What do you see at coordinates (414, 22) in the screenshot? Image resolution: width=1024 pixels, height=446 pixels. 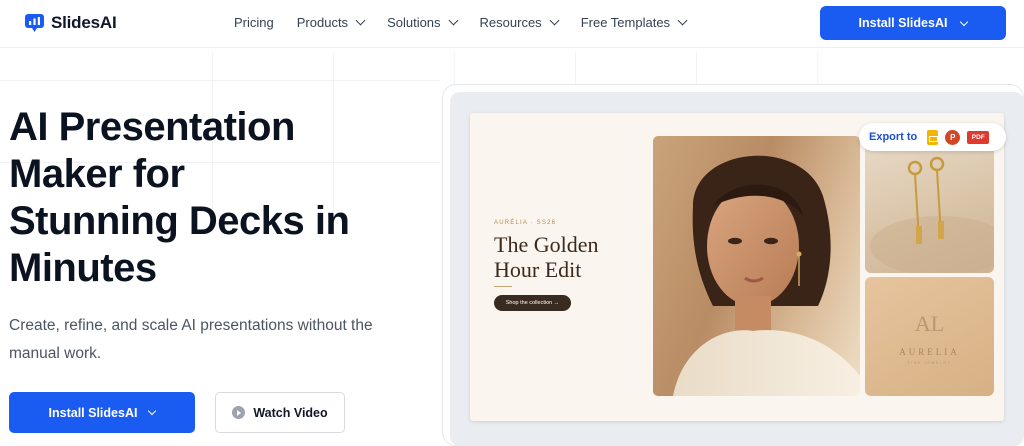 I see `nav-item-label: Solutions` at bounding box center [414, 22].